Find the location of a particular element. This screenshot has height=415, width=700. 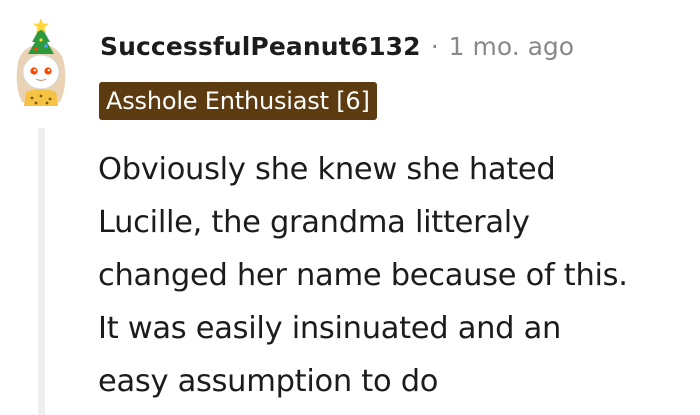

comment-body-line: easy assumption to do is located at coordinates (268, 381).